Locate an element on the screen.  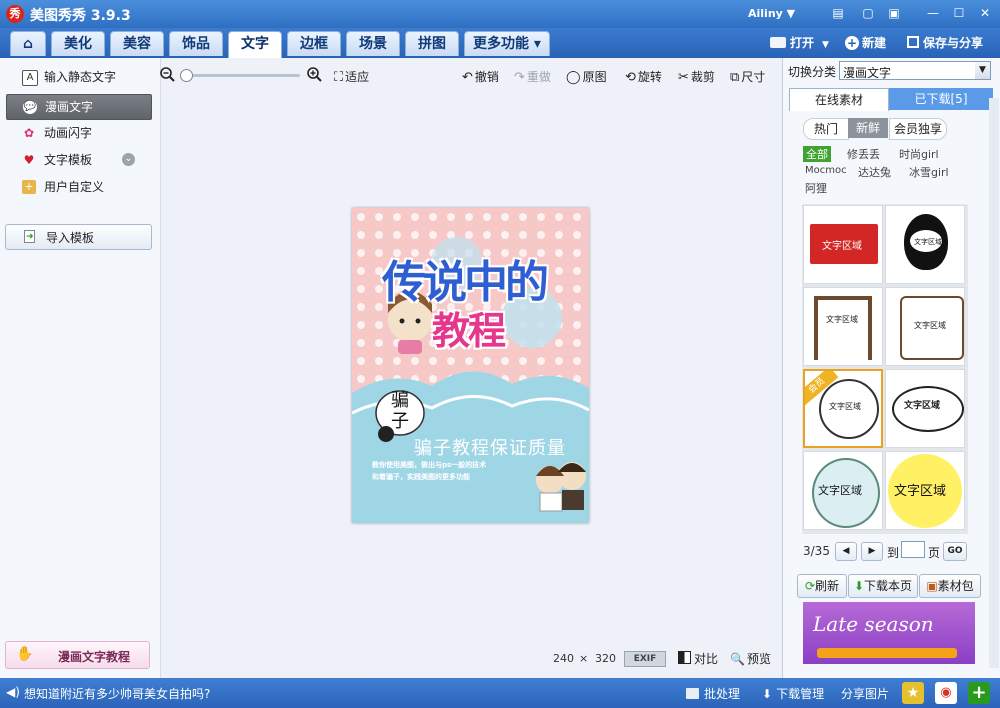
fit-button: ⛶ 适应 is located at coordinates (351, 76).